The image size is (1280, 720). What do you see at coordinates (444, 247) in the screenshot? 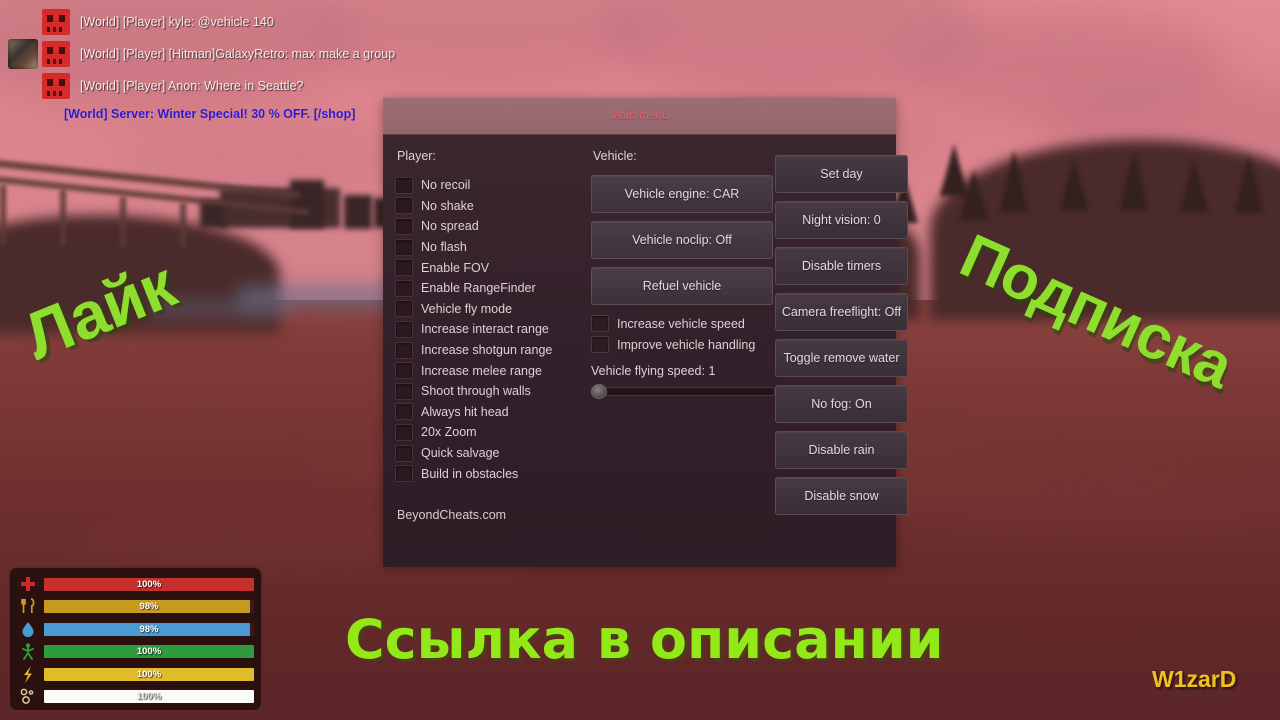
I see `checkbox-label: No flash` at bounding box center [444, 247].